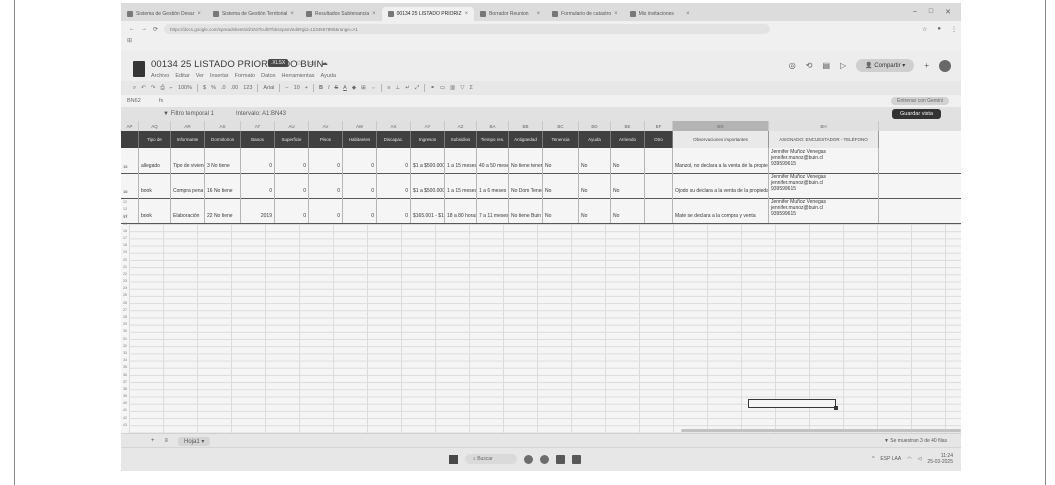 The image size is (1055, 485). What do you see at coordinates (155, 126) in the screenshot?
I see `column-header: AQ` at bounding box center [155, 126].